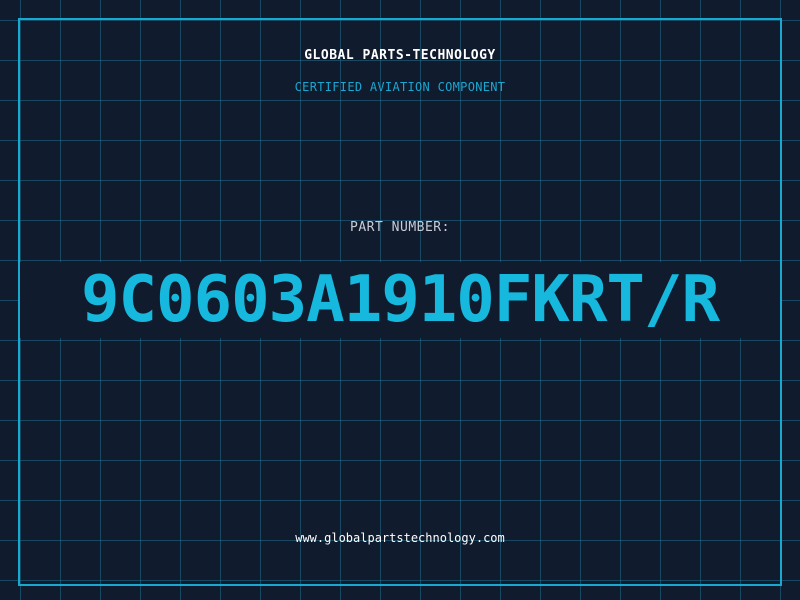  What do you see at coordinates (400, 538) in the screenshot?
I see `website-url: www.globalpartstechnology.com` at bounding box center [400, 538].